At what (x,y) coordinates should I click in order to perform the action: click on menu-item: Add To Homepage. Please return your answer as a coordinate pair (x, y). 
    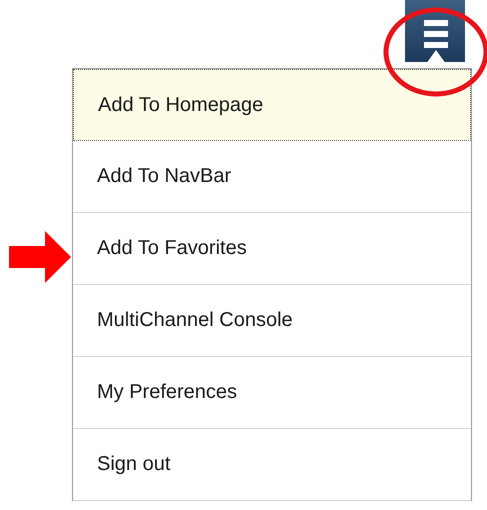
    Looking at the image, I should click on (272, 105).